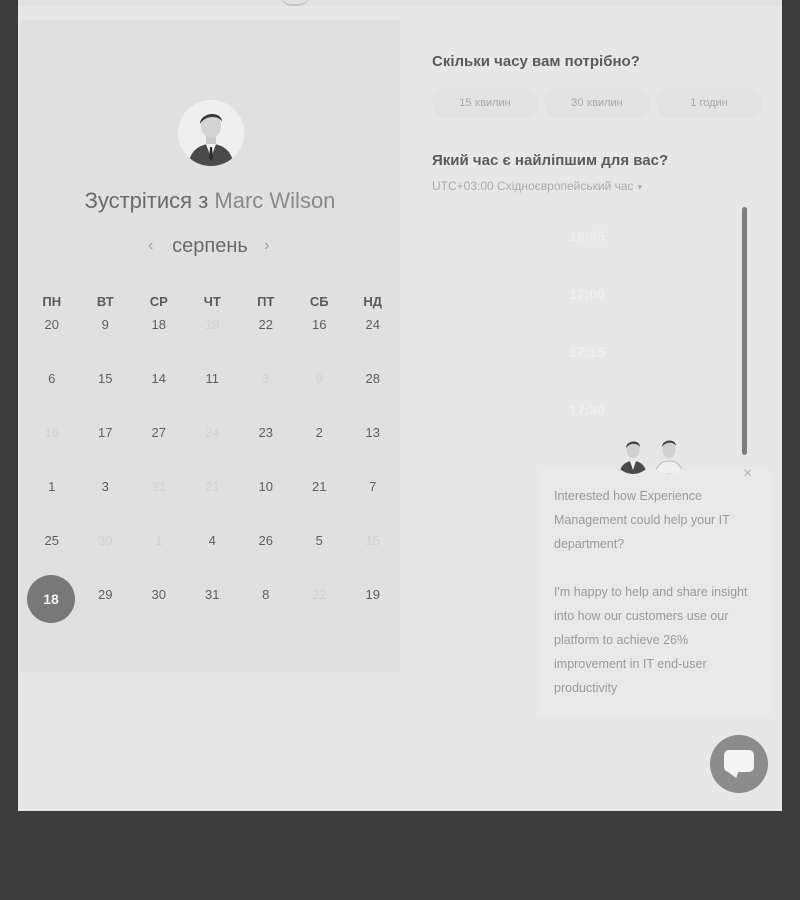 The width and height of the screenshot is (800, 900). Describe the element at coordinates (52, 301) in the screenshot. I see `weekday-label: ПН` at that location.